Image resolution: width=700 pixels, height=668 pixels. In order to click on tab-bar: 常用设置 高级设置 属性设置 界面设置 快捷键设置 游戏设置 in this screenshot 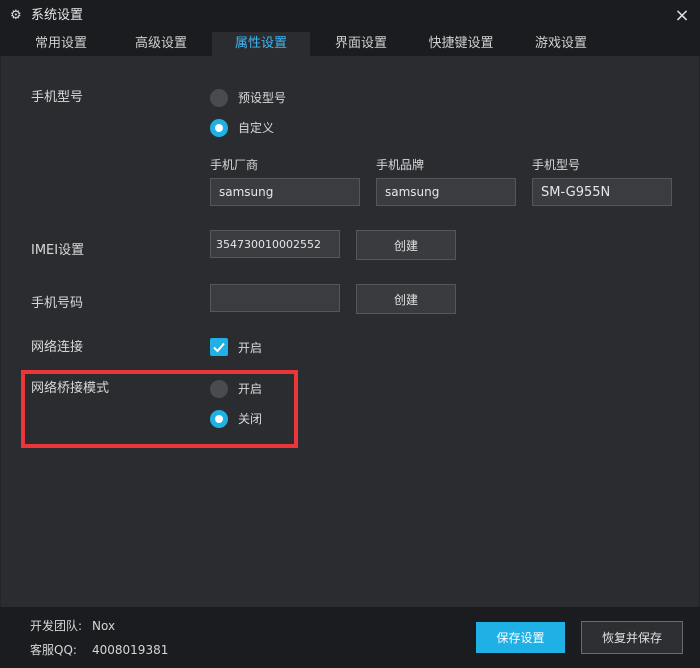, I will do `click(350, 44)`.